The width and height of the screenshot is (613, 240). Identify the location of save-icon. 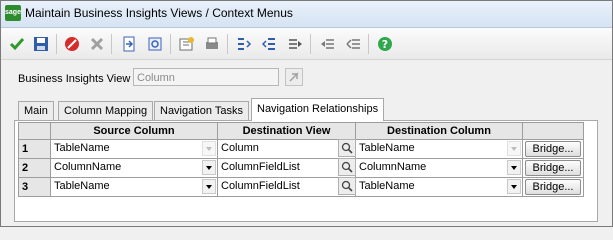
(41, 44).